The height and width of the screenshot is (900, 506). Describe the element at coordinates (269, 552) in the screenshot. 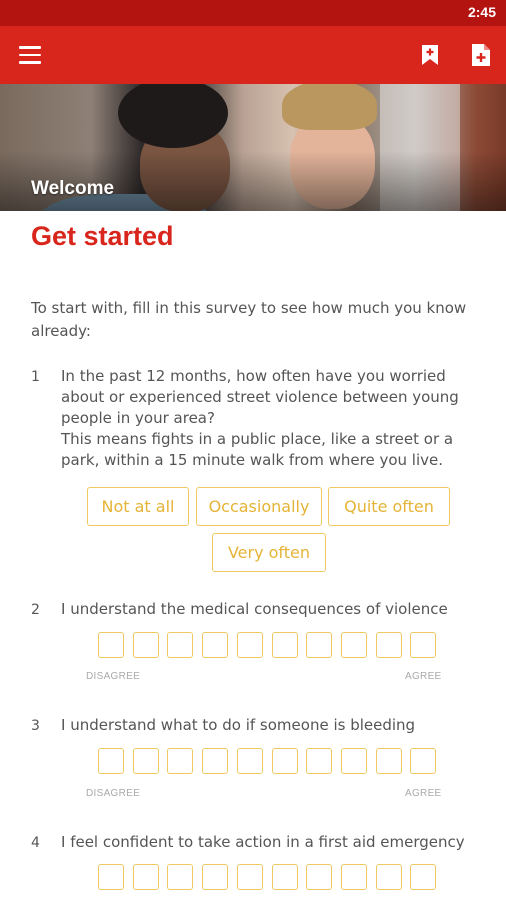

I see `option-very-often: Very often` at that location.